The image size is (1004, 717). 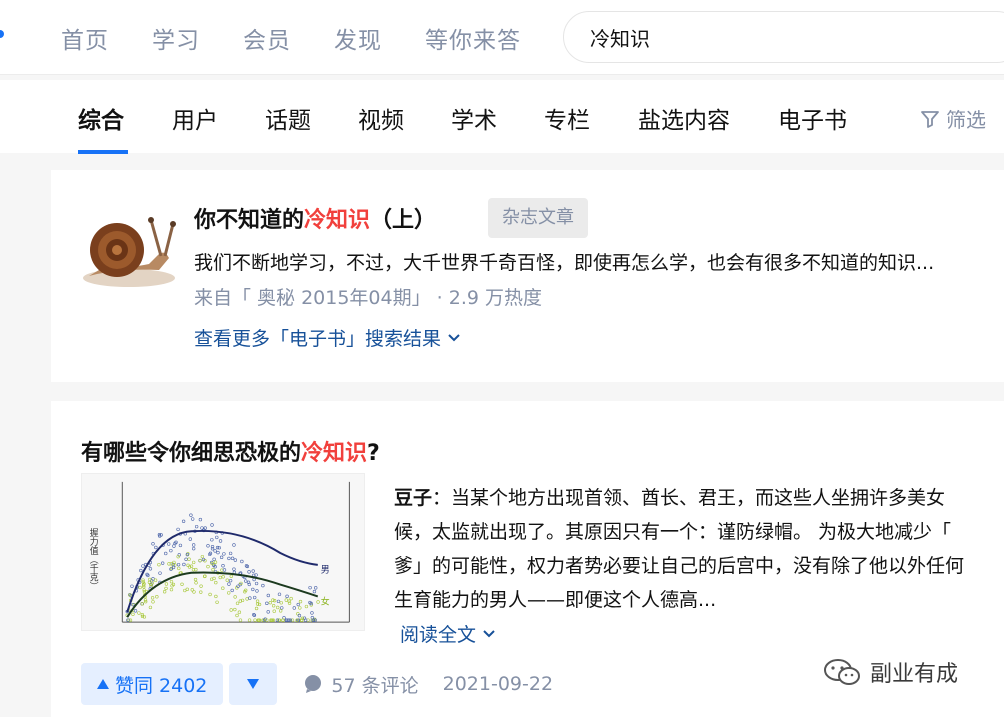 What do you see at coordinates (538, 218) in the screenshot?
I see `magazine-article-badge: 杂志文章` at bounding box center [538, 218].